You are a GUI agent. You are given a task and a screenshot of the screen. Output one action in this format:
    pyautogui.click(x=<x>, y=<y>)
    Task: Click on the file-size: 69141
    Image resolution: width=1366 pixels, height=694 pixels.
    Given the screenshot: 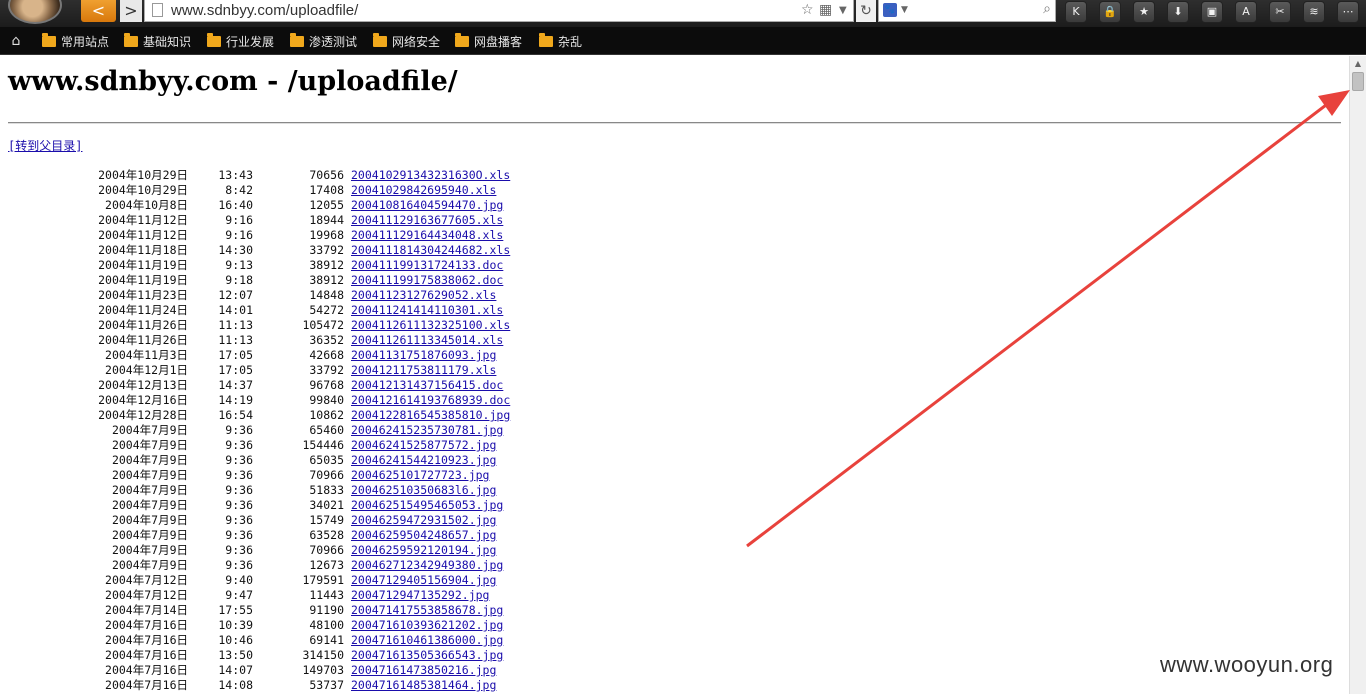 What is the action you would take?
    pyautogui.click(x=326, y=640)
    